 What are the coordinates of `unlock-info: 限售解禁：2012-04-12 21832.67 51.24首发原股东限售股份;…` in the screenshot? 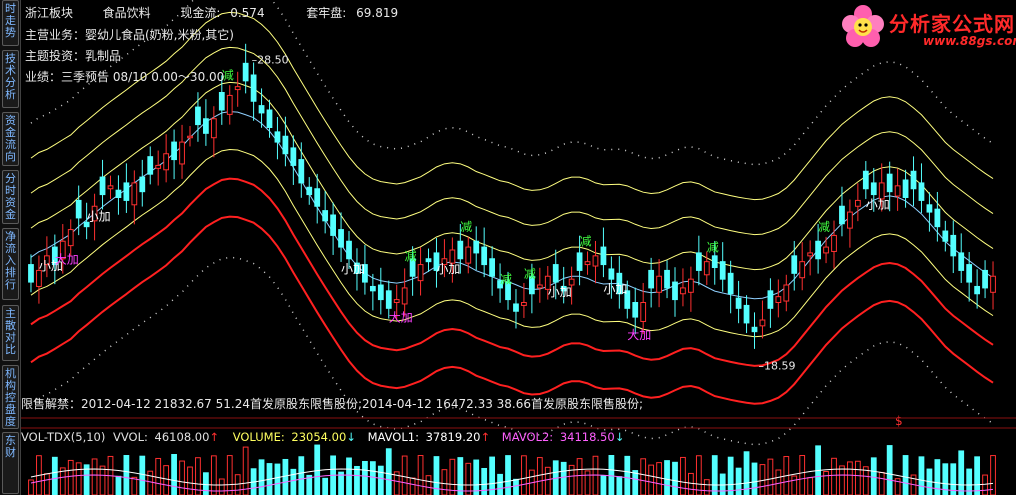 It's located at (332, 404).